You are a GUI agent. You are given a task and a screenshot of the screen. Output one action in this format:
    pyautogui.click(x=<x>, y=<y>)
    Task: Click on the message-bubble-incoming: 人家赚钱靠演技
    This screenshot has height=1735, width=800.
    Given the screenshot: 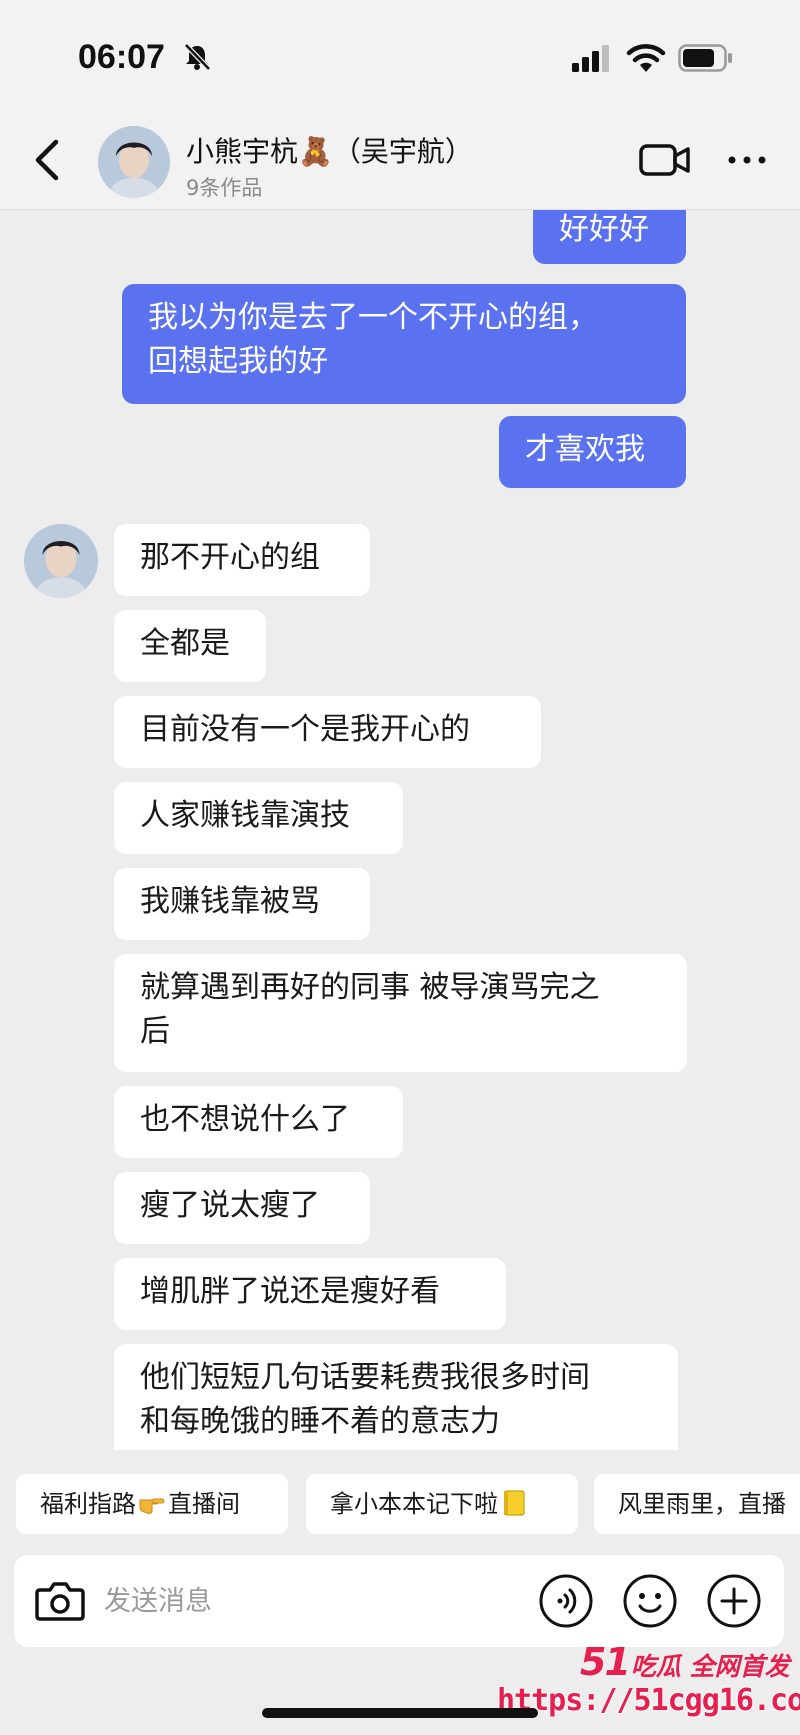 What is the action you would take?
    pyautogui.click(x=258, y=818)
    